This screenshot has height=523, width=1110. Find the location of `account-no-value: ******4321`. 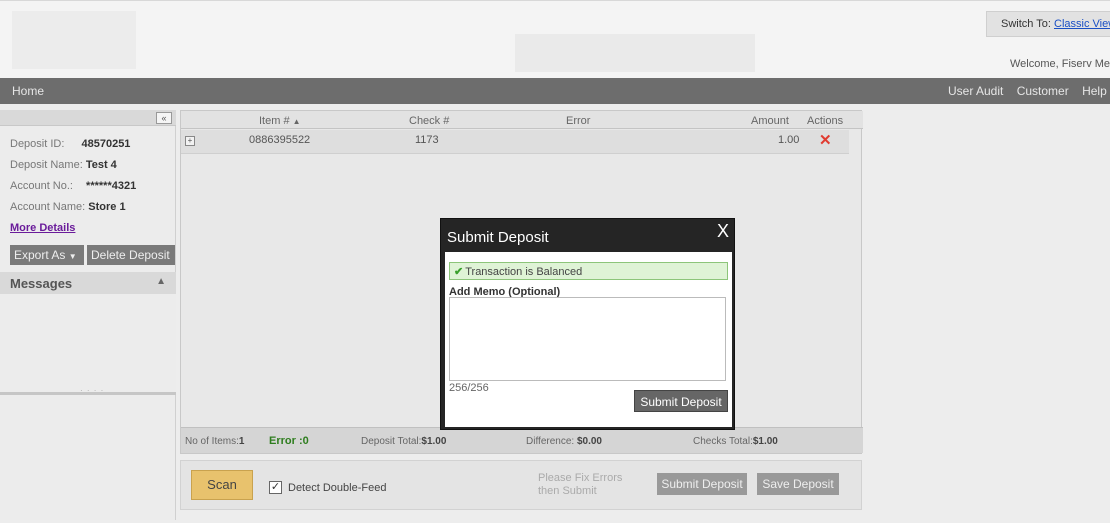

account-no-value: ******4321 is located at coordinates (111, 186).